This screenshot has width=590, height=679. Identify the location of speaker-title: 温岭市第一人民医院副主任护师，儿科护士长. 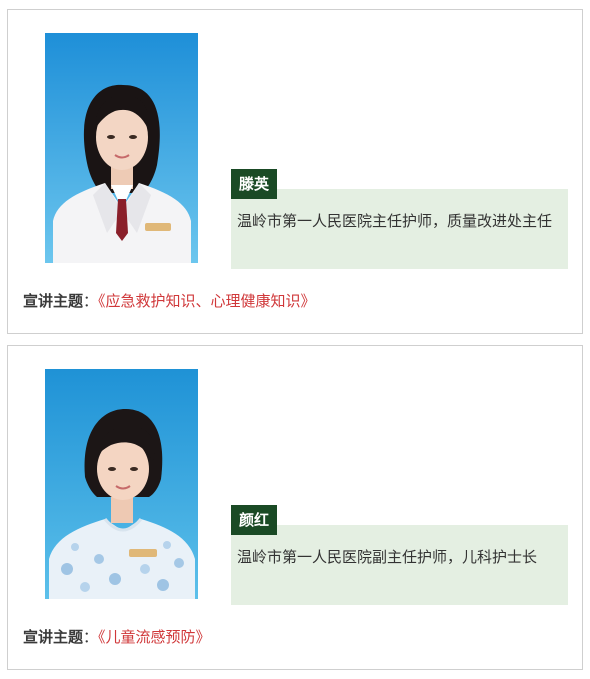
(399, 565).